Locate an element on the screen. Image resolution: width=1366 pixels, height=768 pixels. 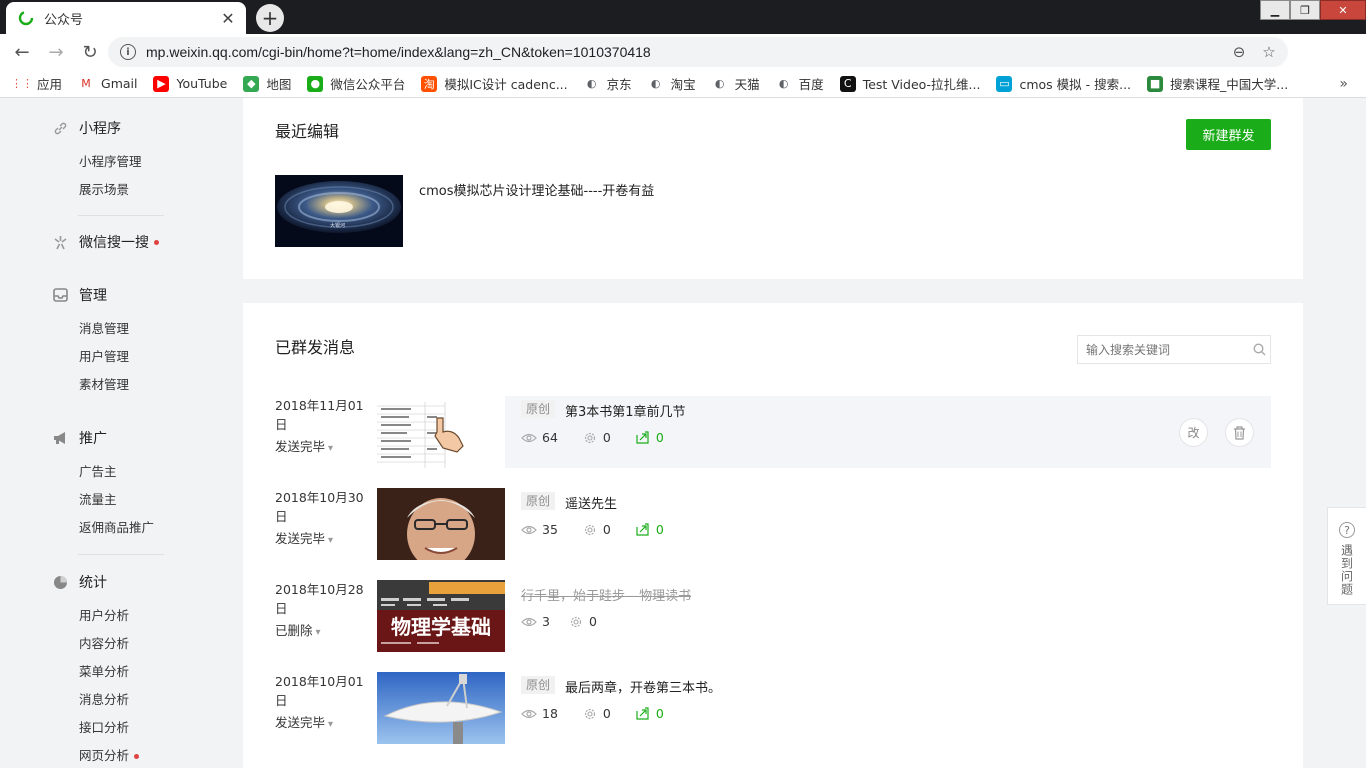
nav-head-manage: 管理 is located at coordinates (111, 295).